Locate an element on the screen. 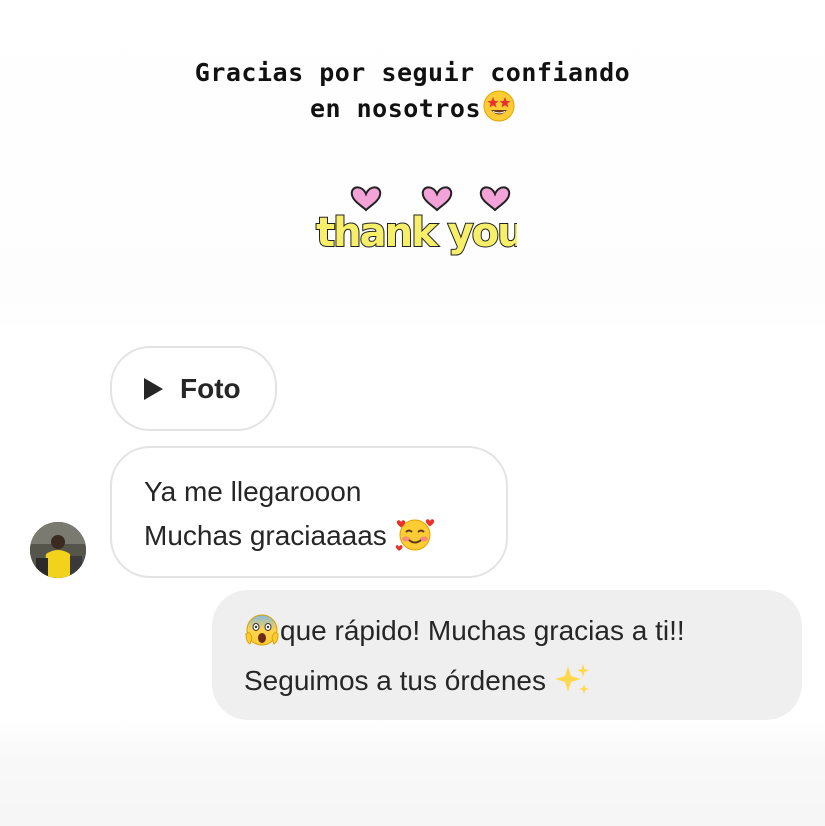 This screenshot has width=825, height=826. outgoing-message-line-1: que rápido! Muchas gracias a ti!! is located at coordinates (482, 630).